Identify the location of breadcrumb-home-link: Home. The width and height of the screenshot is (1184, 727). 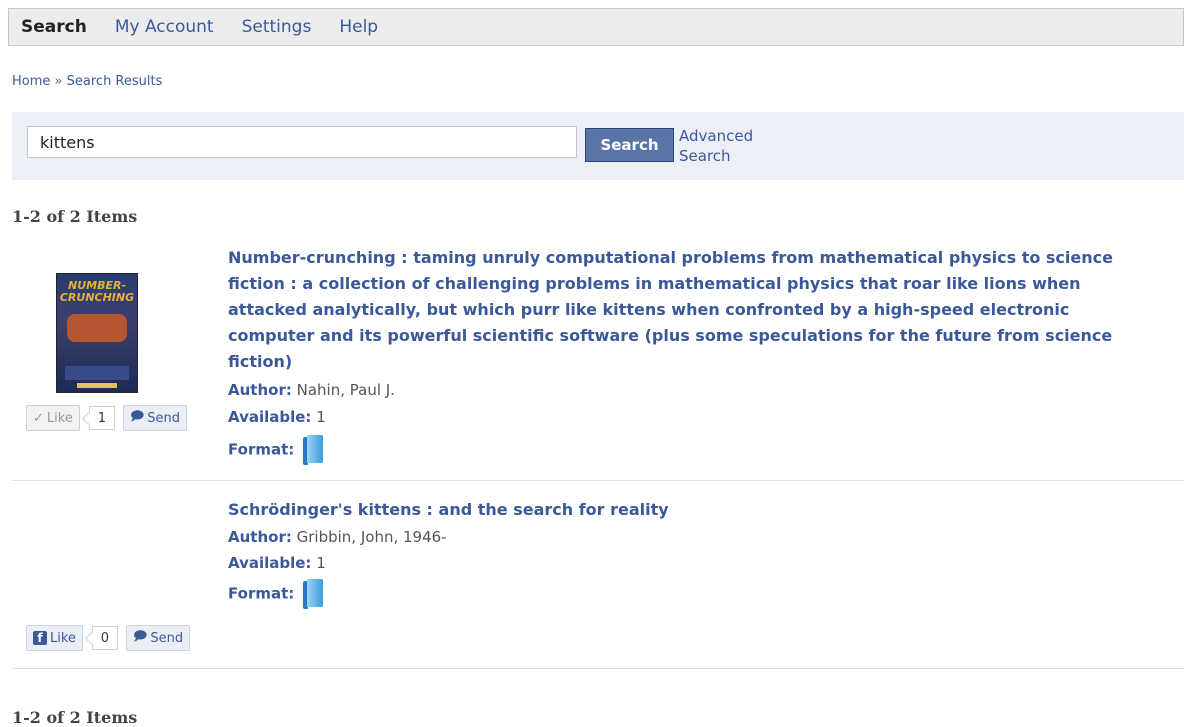
(31, 81).